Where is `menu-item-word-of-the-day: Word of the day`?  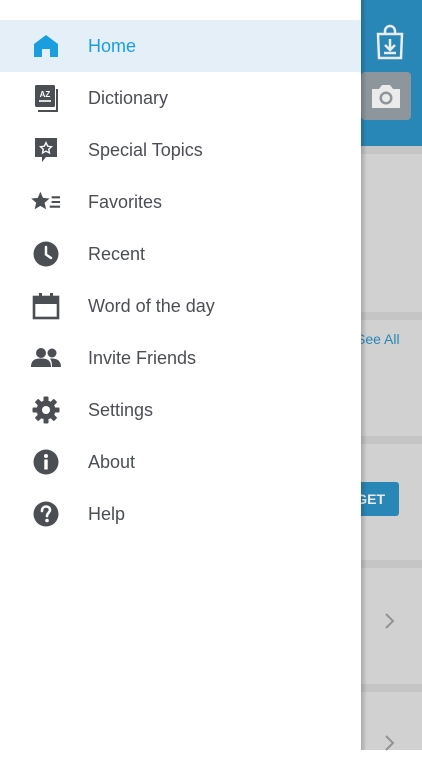 menu-item-word-of-the-day: Word of the day is located at coordinates (180, 306).